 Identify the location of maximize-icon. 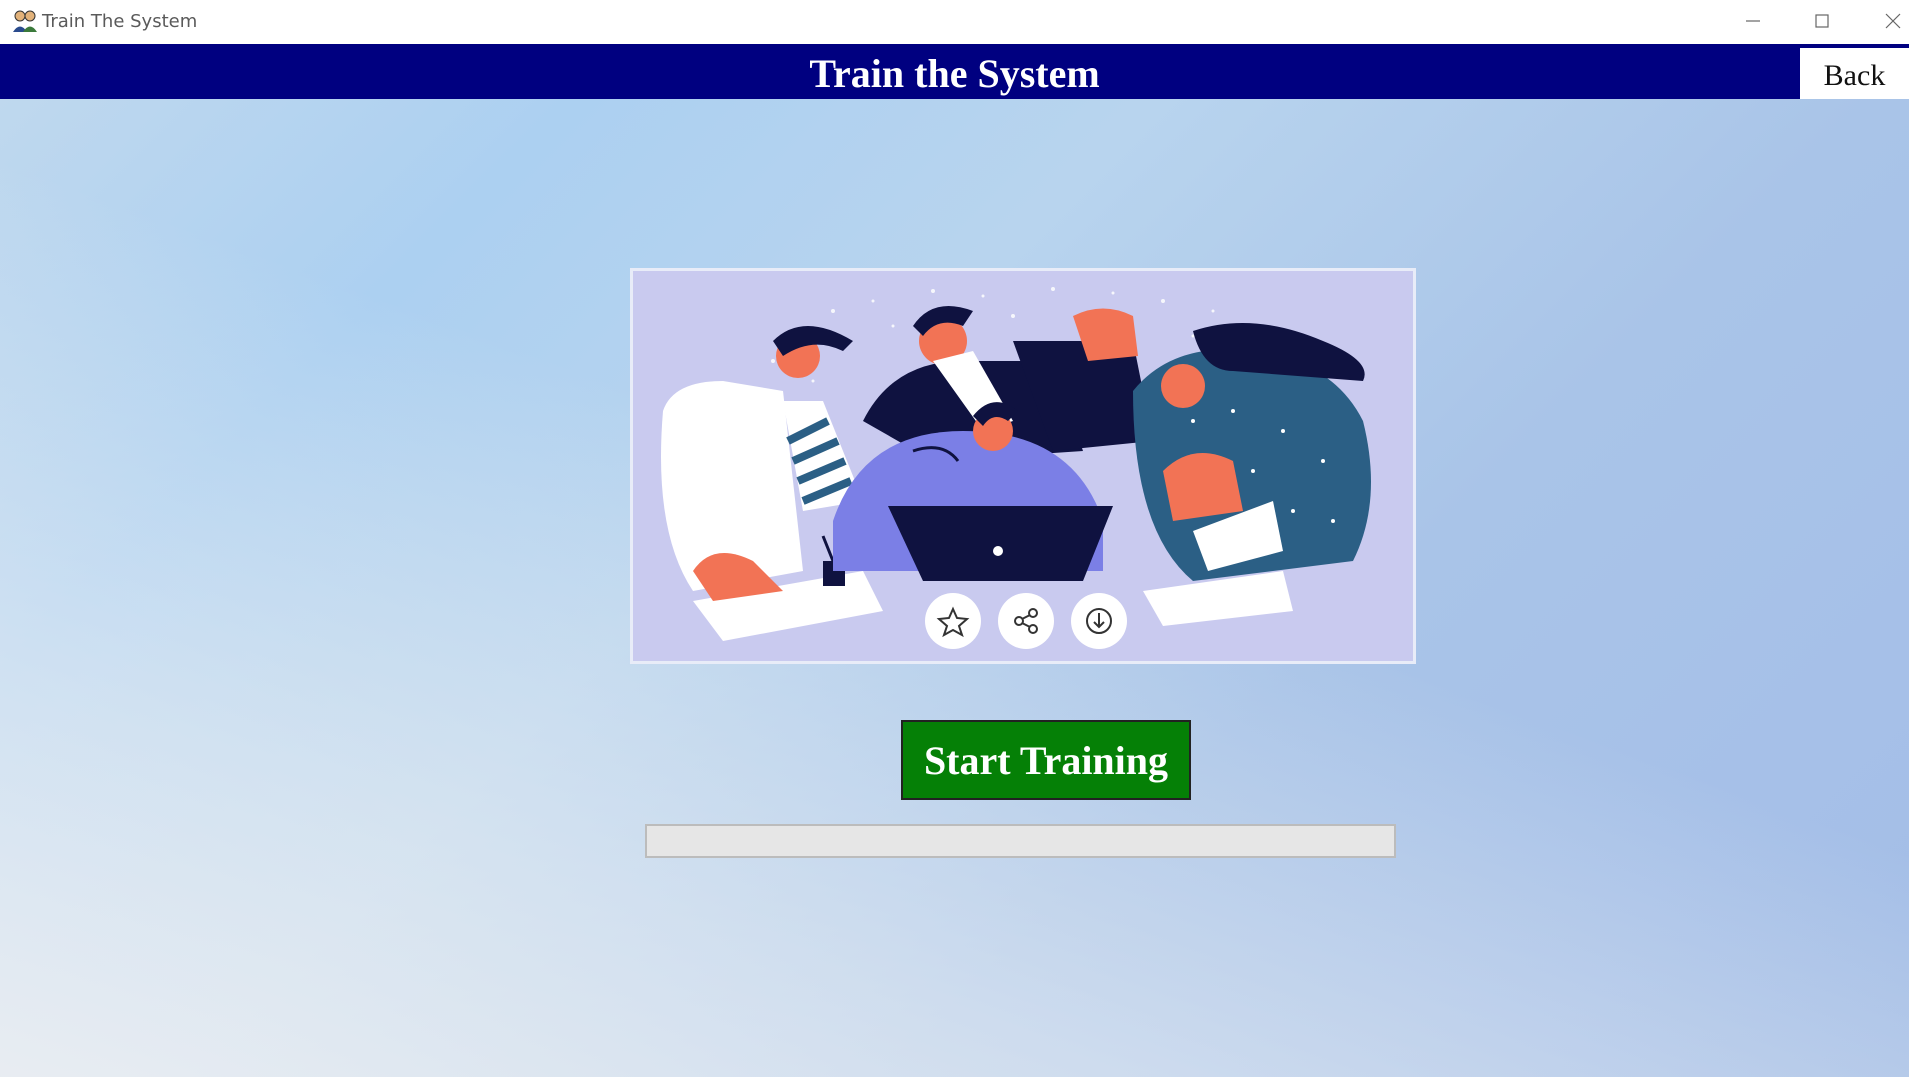
(1822, 21).